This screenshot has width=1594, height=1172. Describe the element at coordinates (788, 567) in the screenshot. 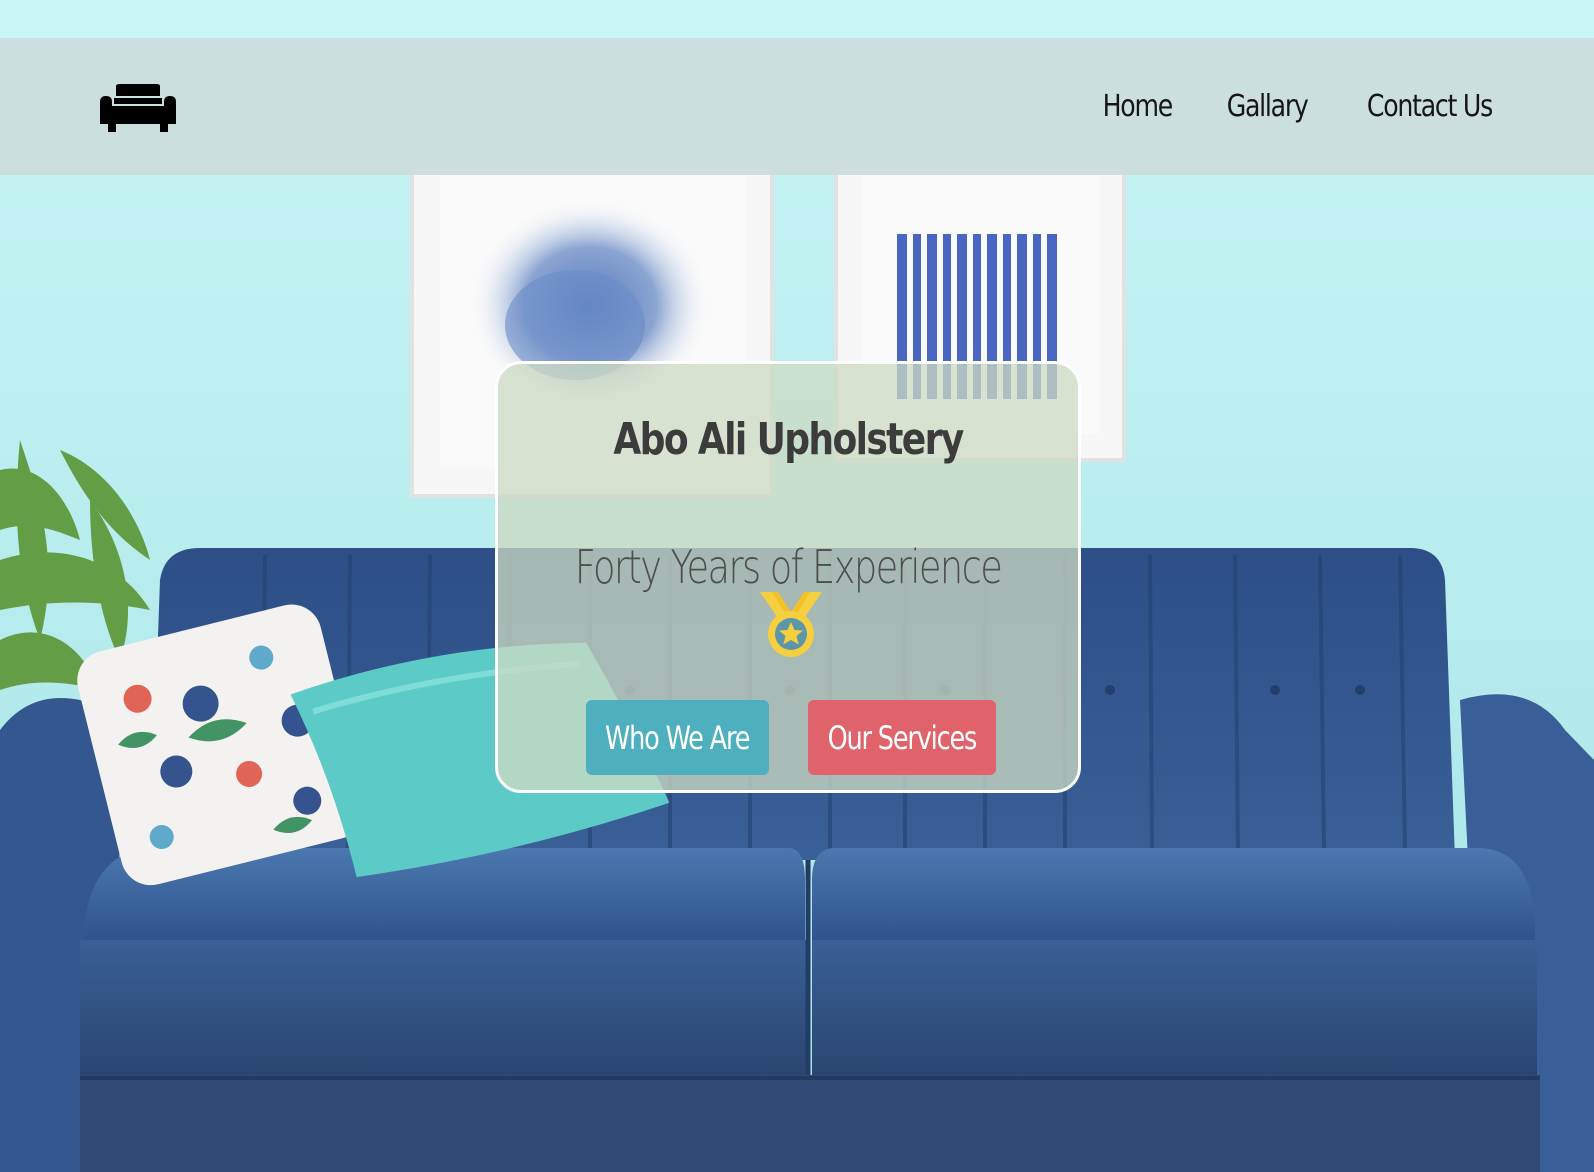

I see `hero-subtitle: Forty Years of Experience` at that location.